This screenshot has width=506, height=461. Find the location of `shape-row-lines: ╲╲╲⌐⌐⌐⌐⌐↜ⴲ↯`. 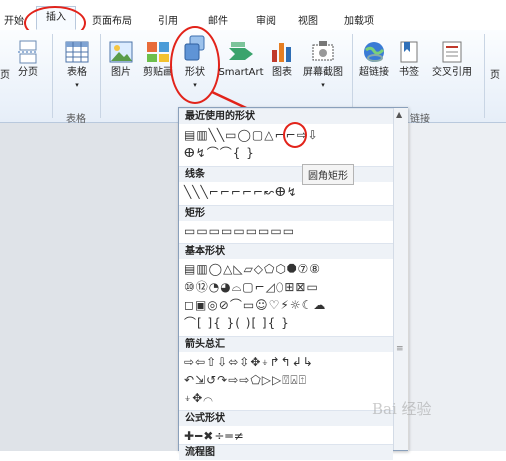

shape-row-lines: ╲╲╲⌐⌐⌐⌐⌐↜ⴲ↯ is located at coordinates (241, 192).